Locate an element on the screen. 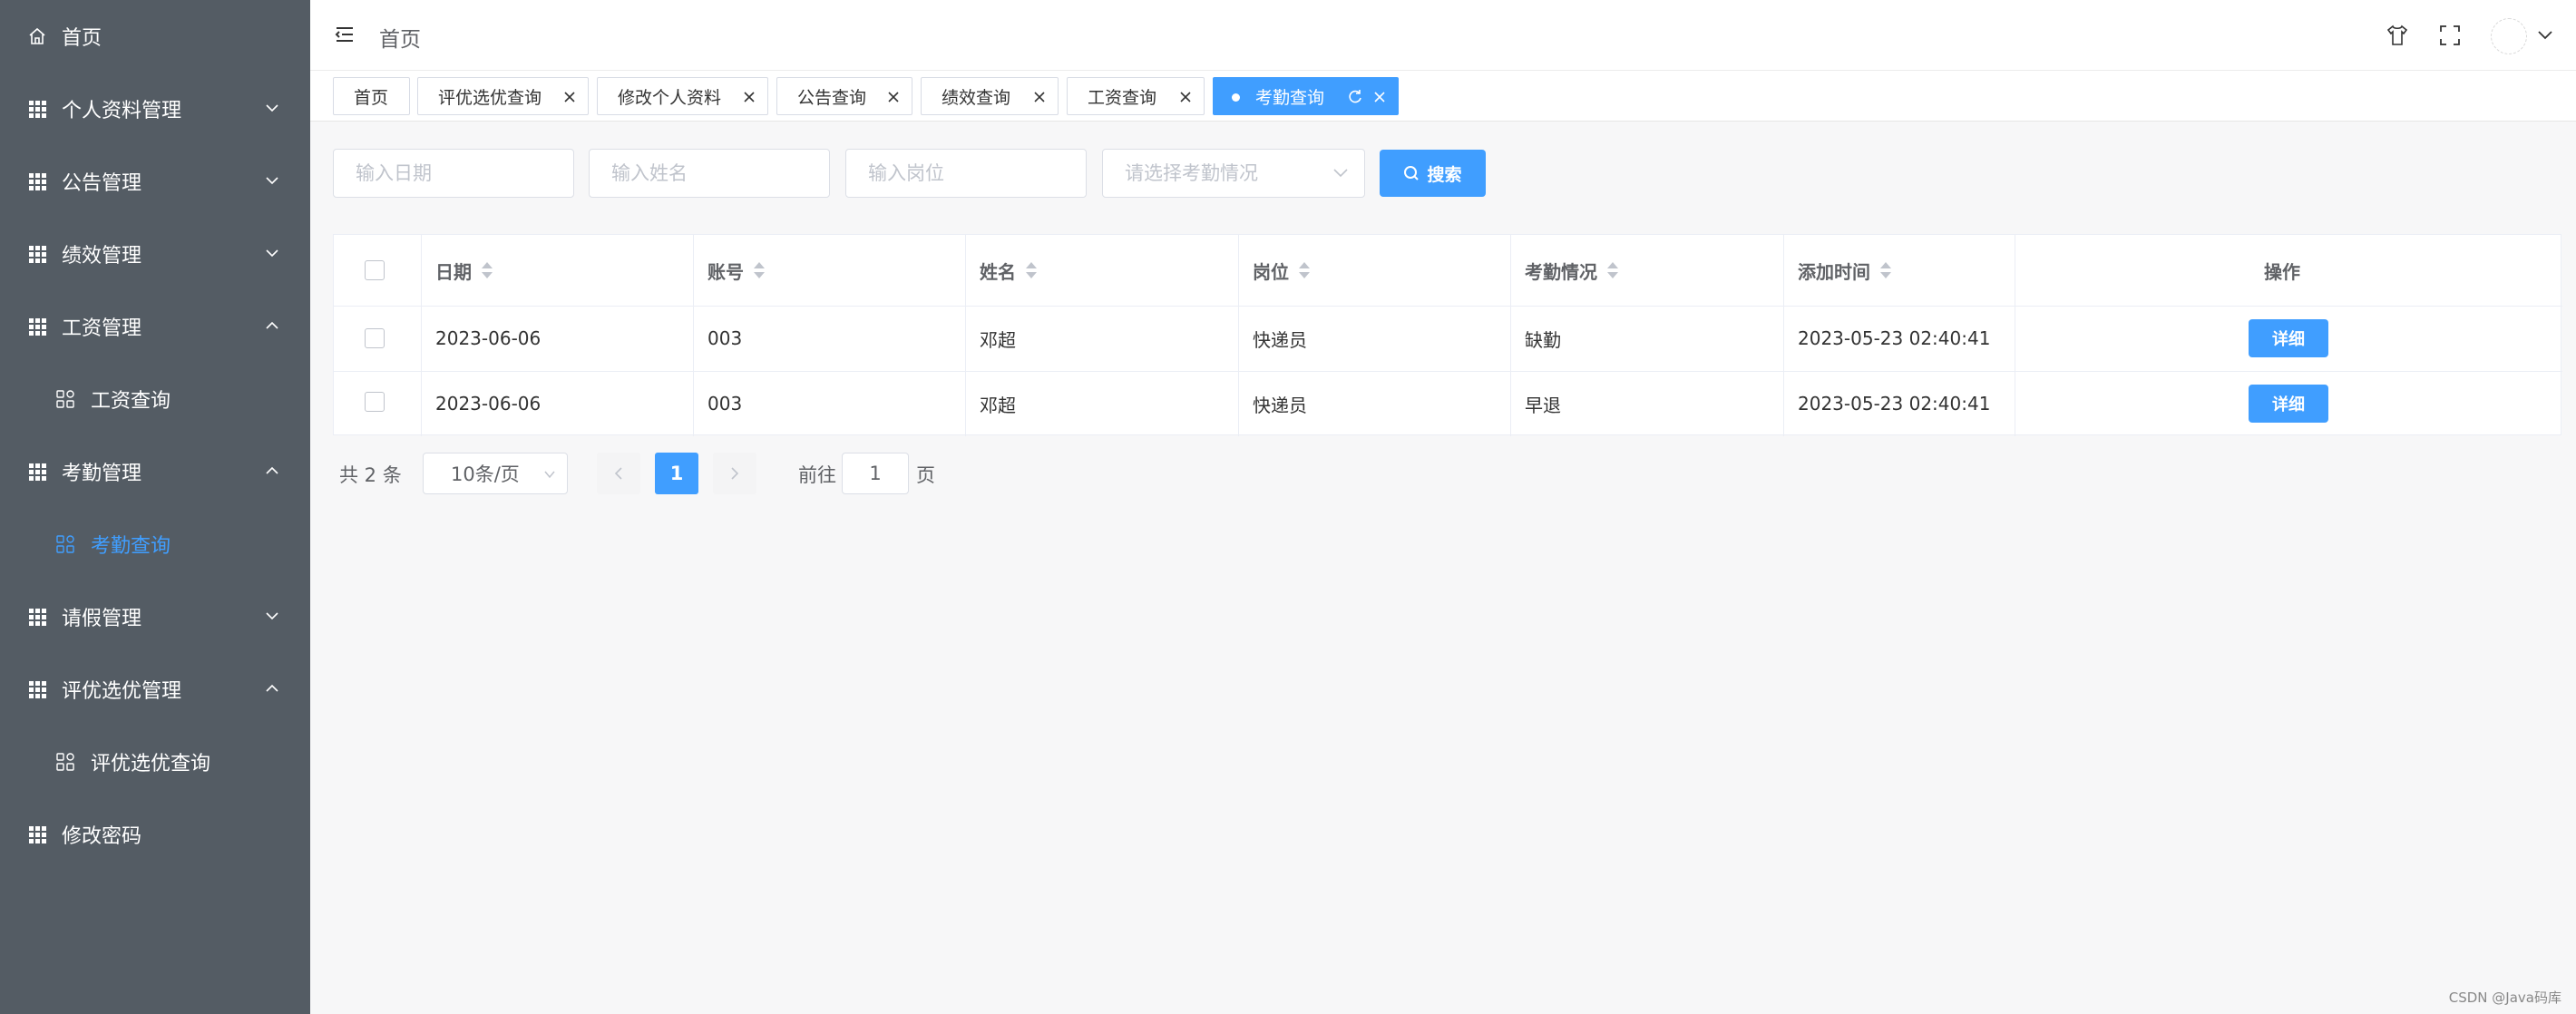  cell-account: 003 is located at coordinates (725, 338).